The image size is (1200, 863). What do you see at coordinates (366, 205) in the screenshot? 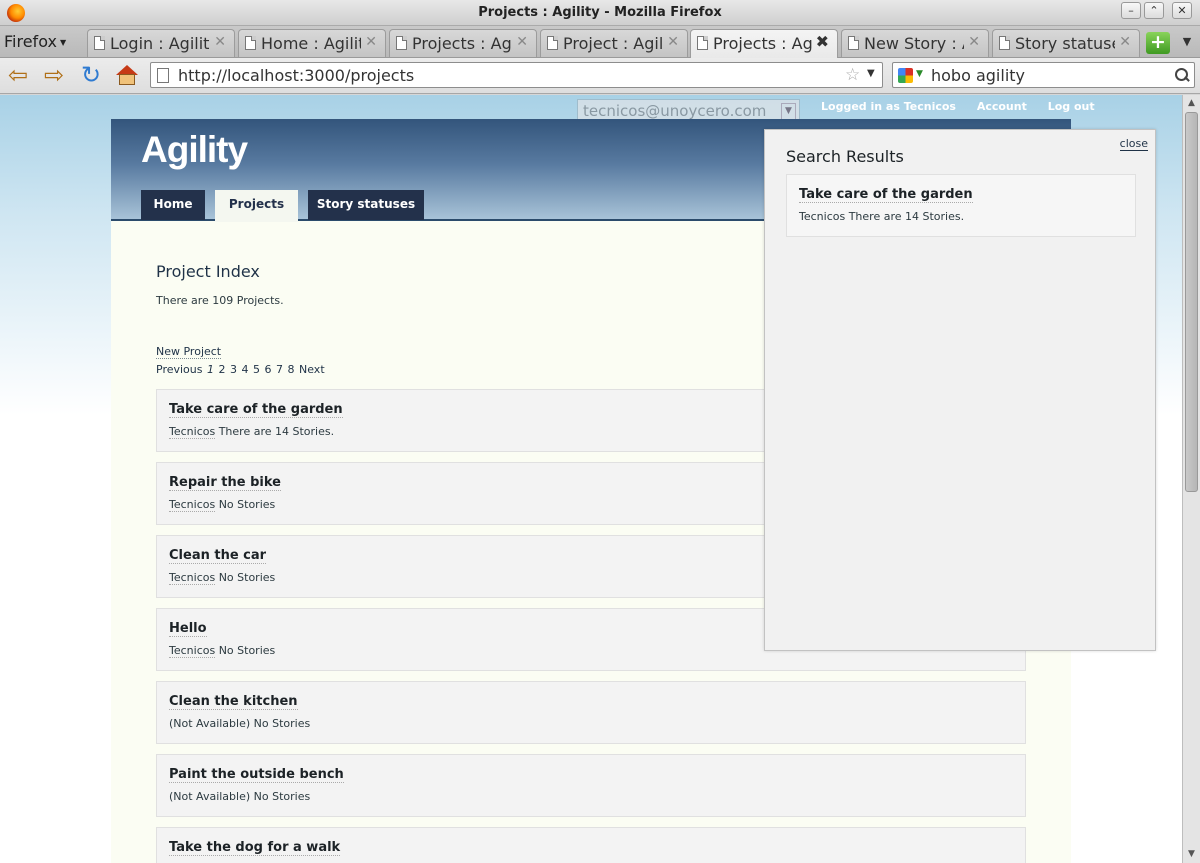
I see `nav-story-statuses: Story statuses` at bounding box center [366, 205].